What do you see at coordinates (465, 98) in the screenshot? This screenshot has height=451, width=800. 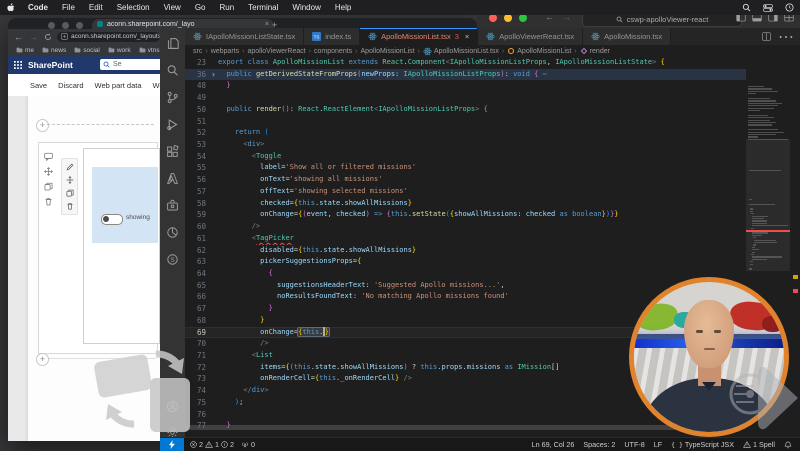 I see `code-line-49: 49` at bounding box center [465, 98].